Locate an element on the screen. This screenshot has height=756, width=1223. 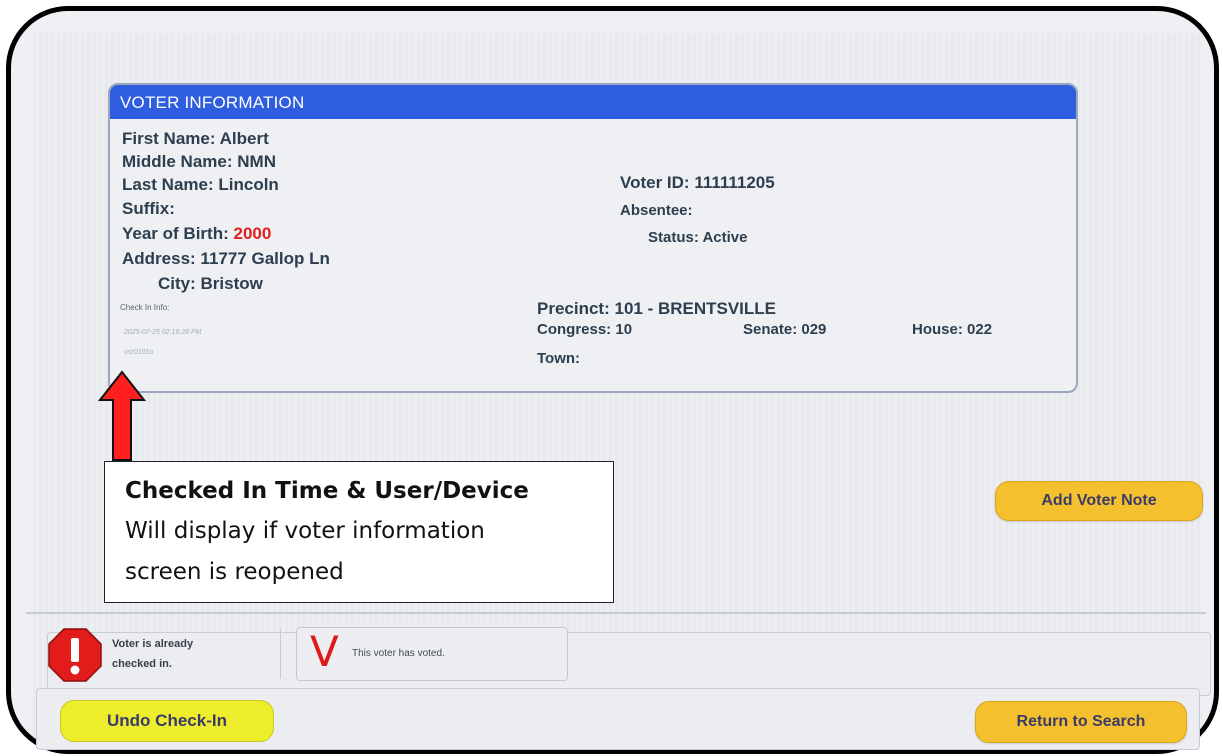
last-name-label: Last Name: is located at coordinates (168, 184).